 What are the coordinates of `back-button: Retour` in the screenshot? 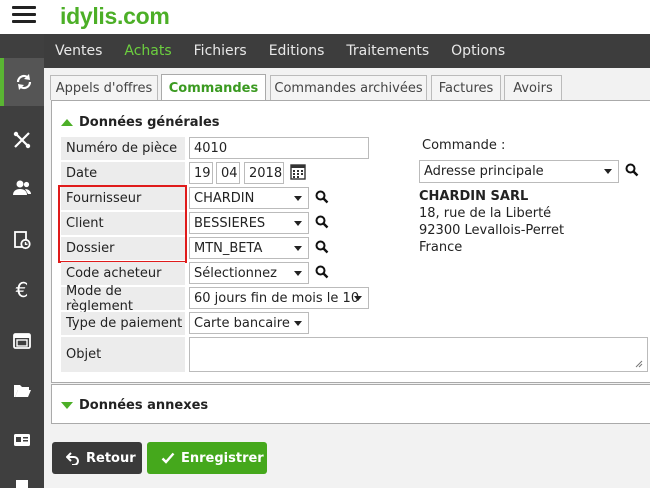 It's located at (97, 458).